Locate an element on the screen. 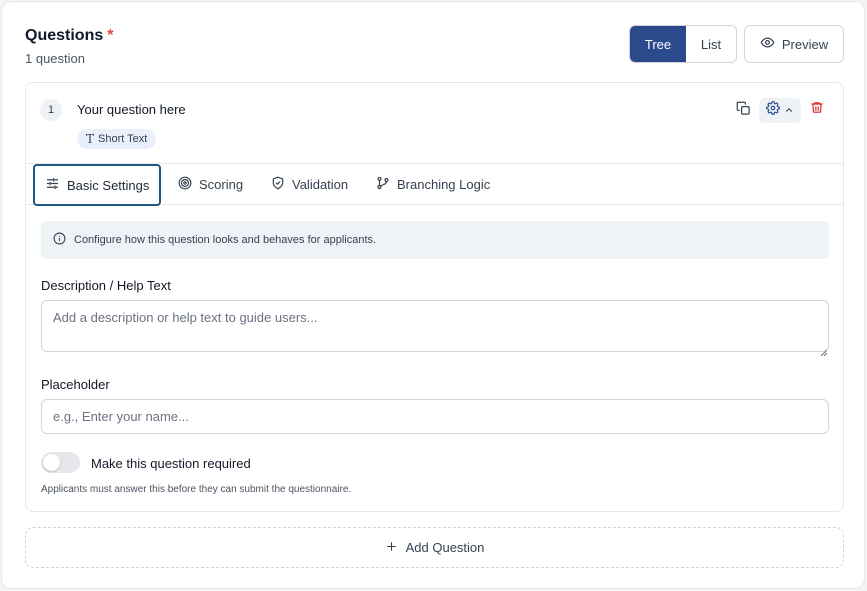 The width and height of the screenshot is (867, 591). trash-icon is located at coordinates (817, 110).